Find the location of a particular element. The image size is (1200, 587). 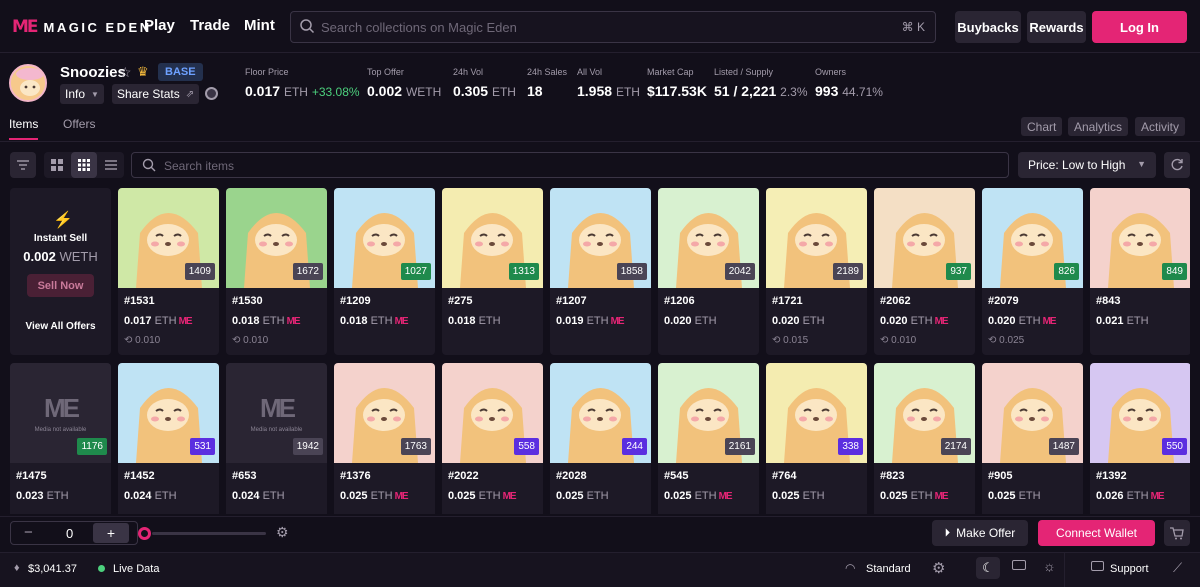

token-price: 0.019 ETH ME is located at coordinates (590, 321).